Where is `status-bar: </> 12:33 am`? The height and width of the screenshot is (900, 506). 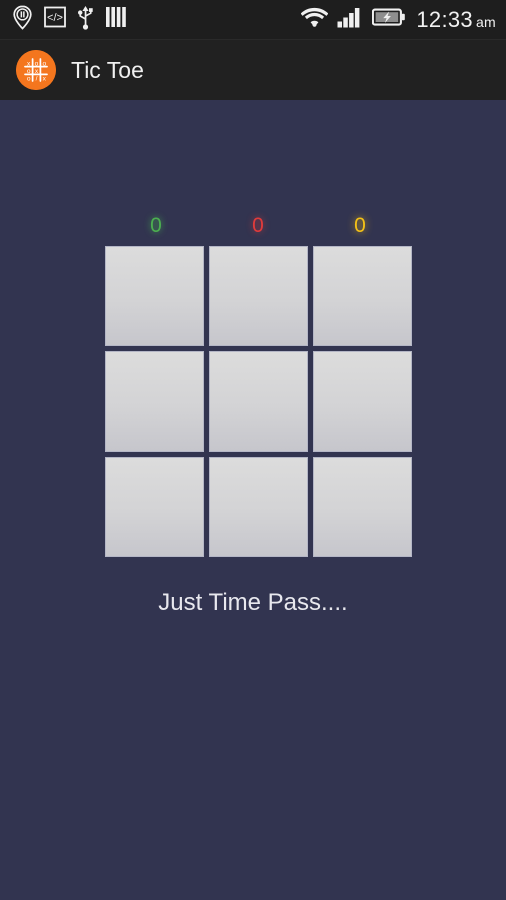
status-bar: </> 12:33 am is located at coordinates (253, 20).